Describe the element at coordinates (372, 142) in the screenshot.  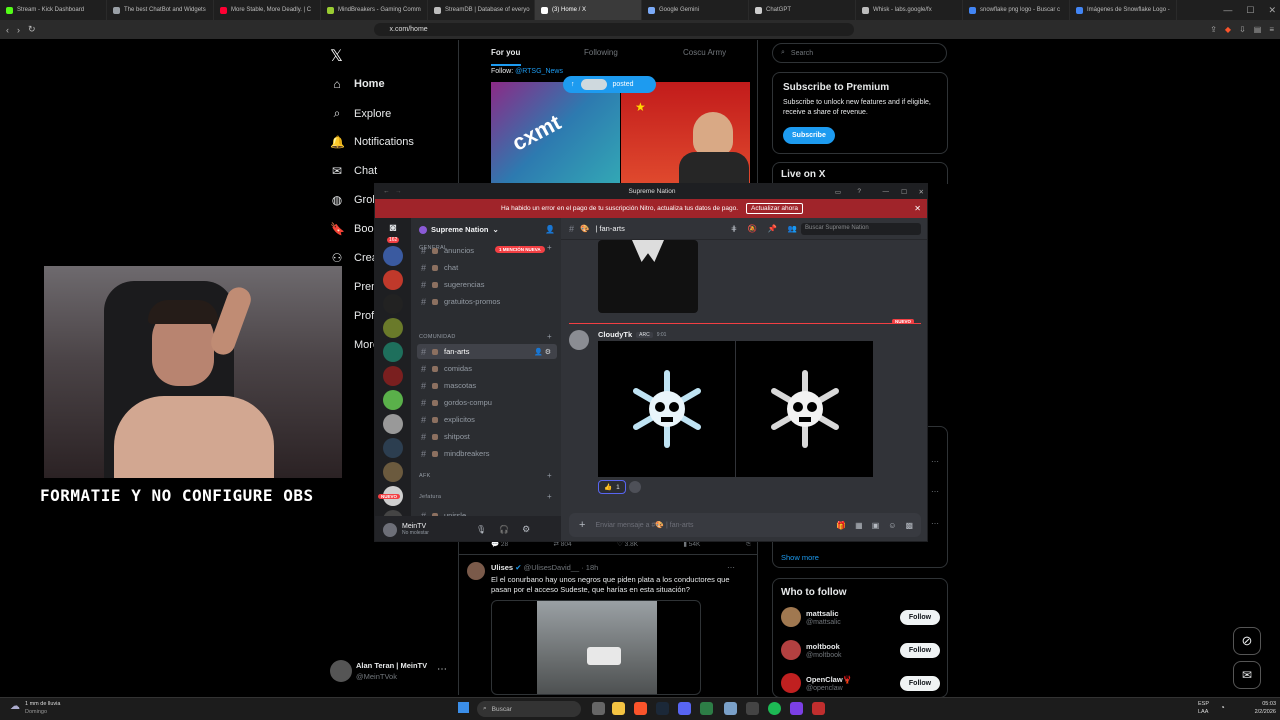
I see `nav-item-notifications: 🔔 Notifications` at that location.